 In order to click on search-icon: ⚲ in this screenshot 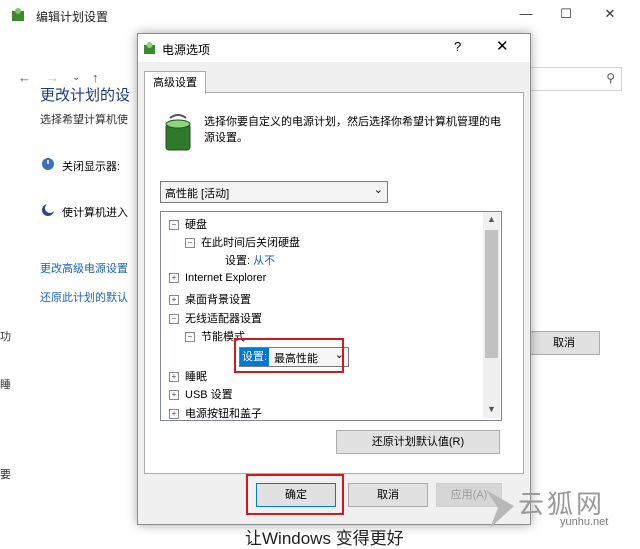, I will do `click(610, 78)`.